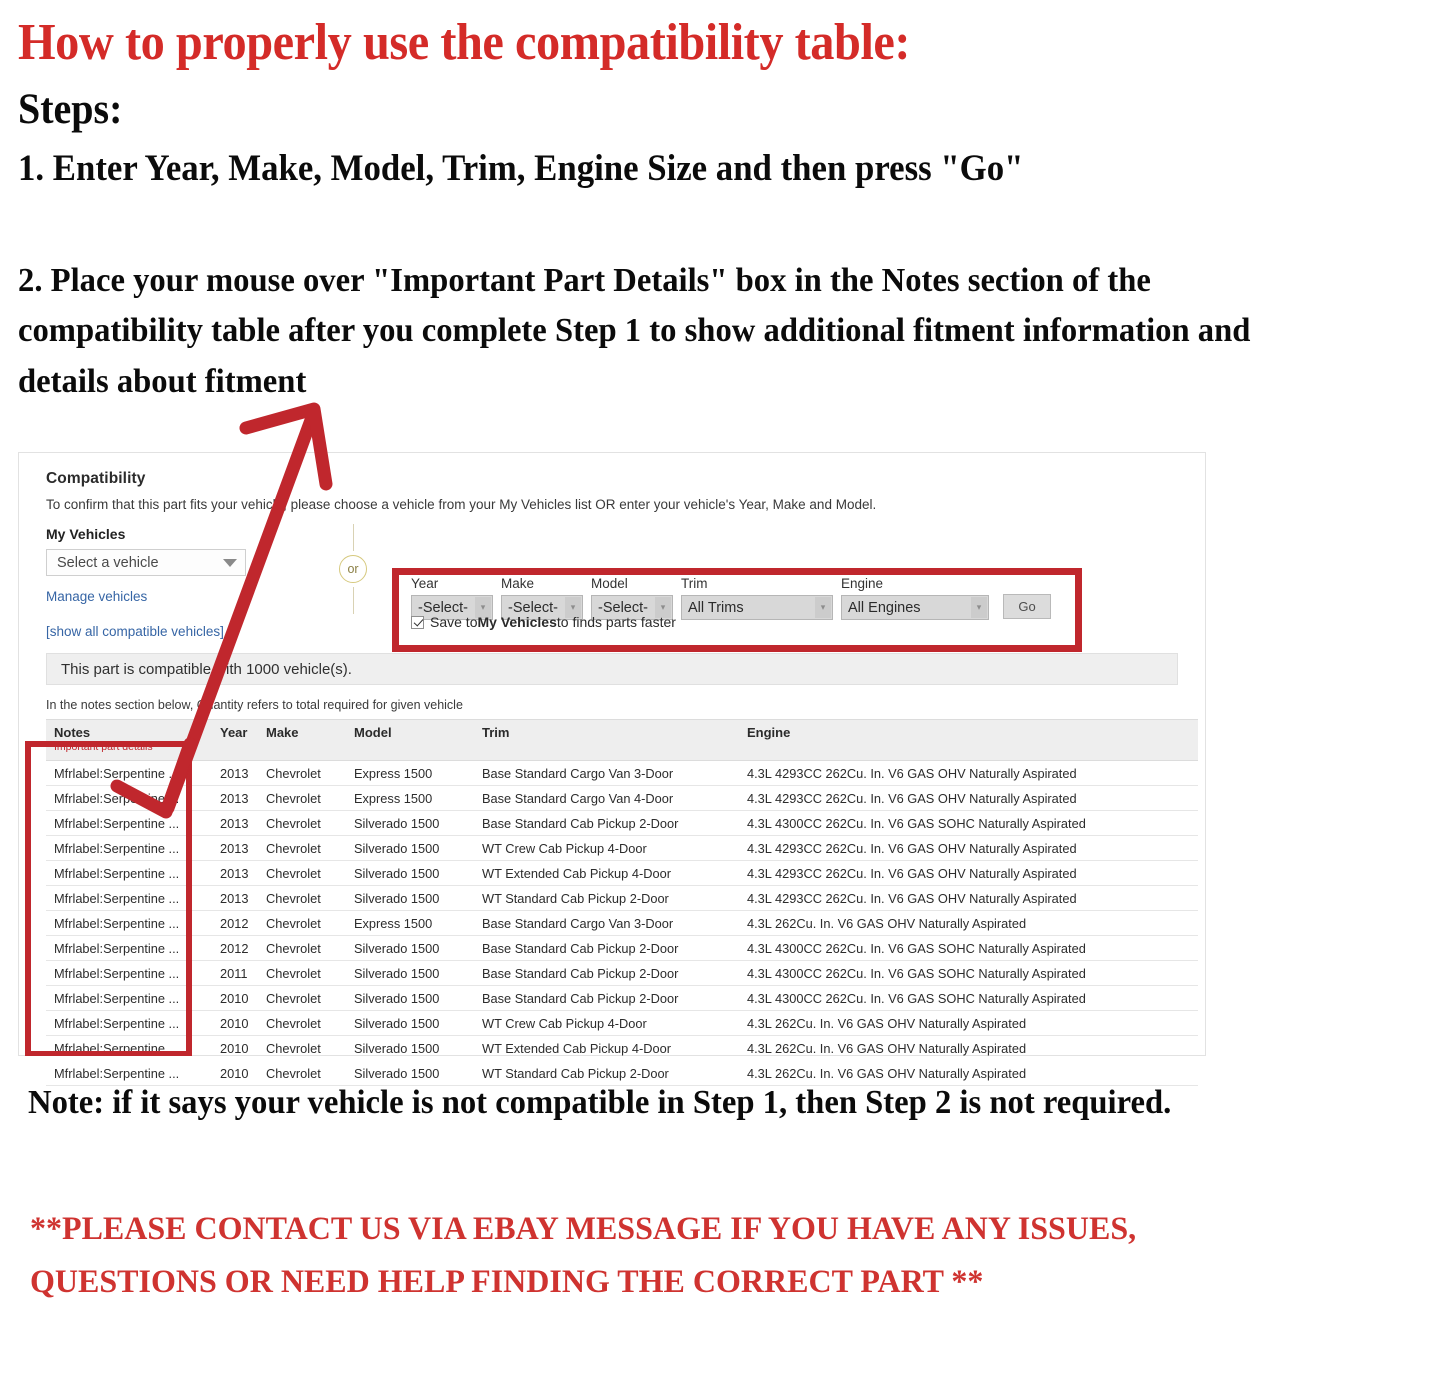 The image size is (1445, 1393). Describe the element at coordinates (454, 622) in the screenshot. I see `save-prefix-label: Save to` at that location.